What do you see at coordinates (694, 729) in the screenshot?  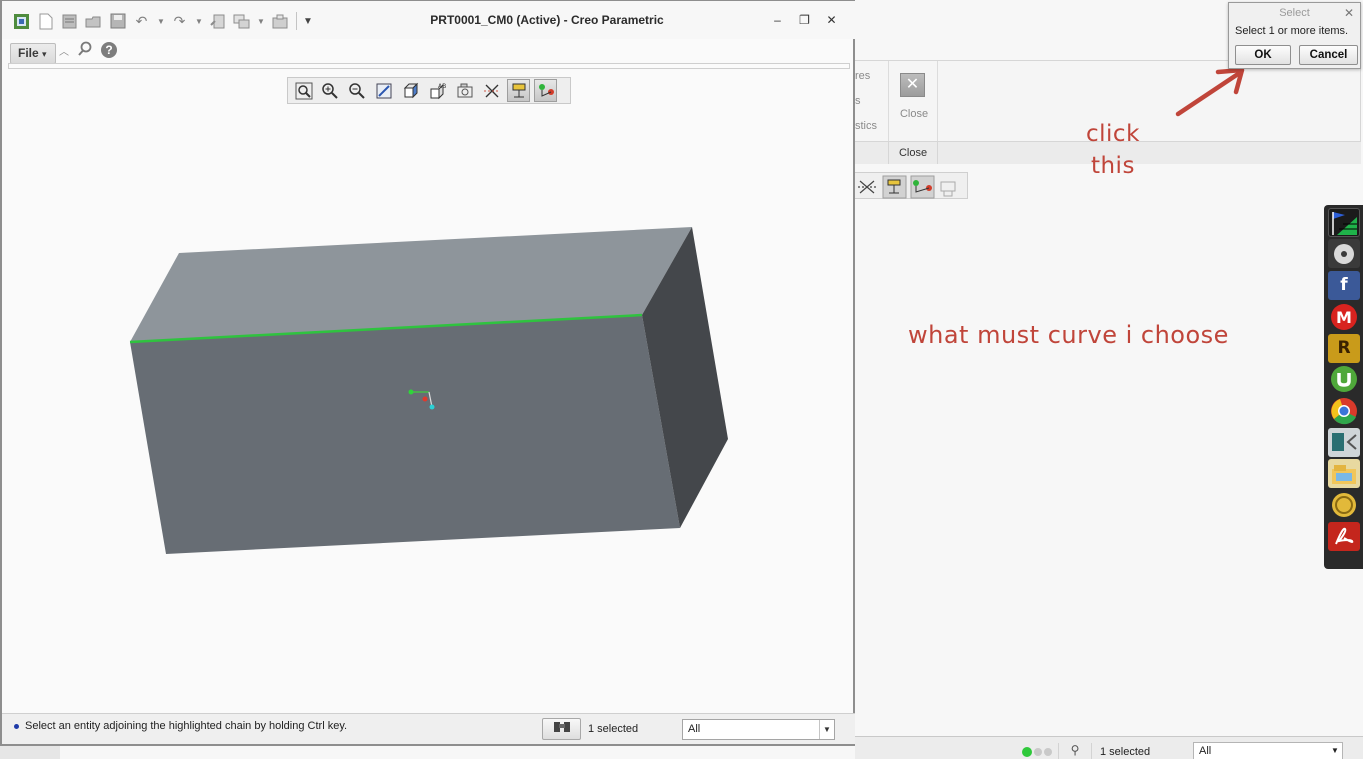 I see `filter-value: All` at bounding box center [694, 729].